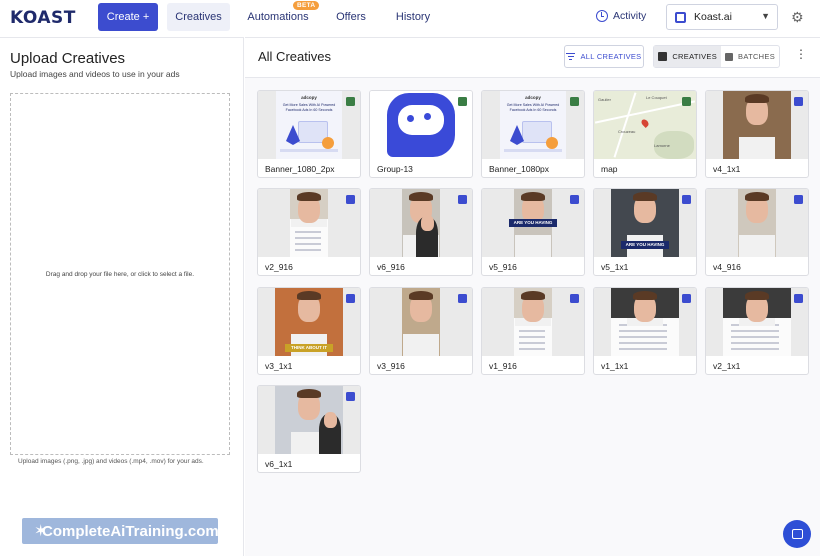 The width and height of the screenshot is (820, 556). I want to click on creative-name: v3_1x1, so click(279, 366).